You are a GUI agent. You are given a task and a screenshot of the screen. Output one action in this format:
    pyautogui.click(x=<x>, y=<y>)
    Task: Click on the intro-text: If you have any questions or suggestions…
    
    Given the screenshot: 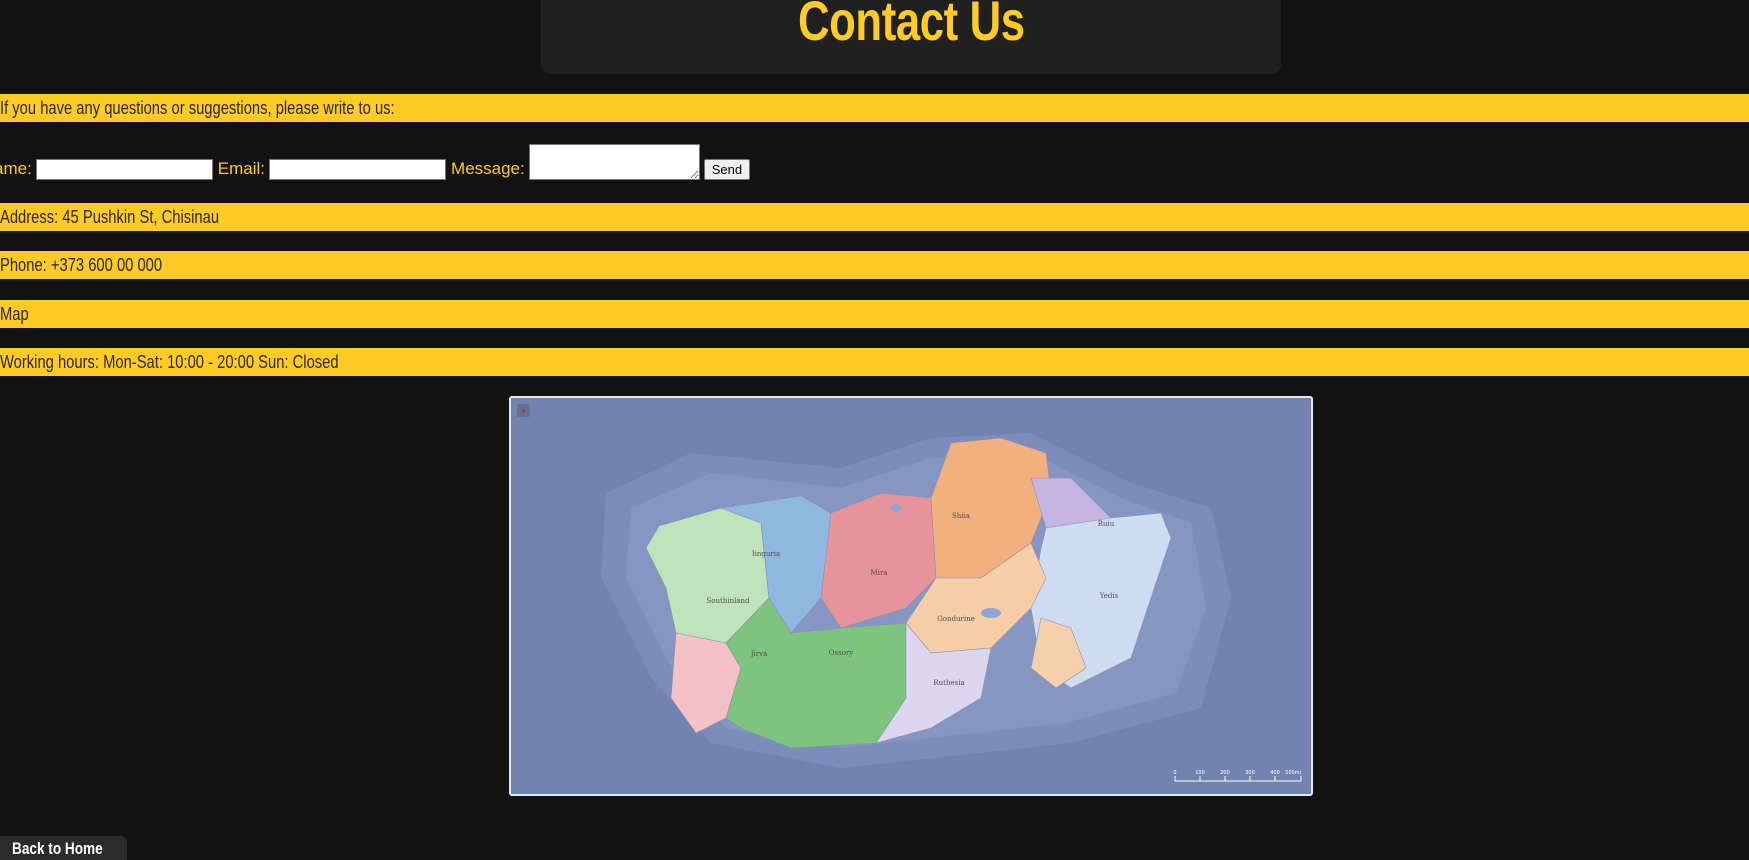 What is the action you would take?
    pyautogui.click(x=197, y=108)
    